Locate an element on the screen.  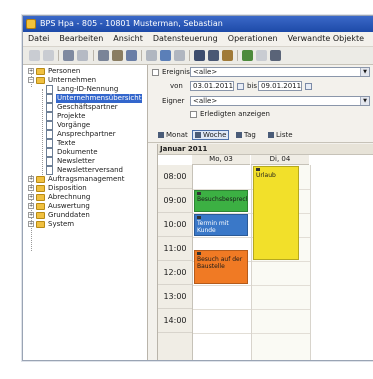
delete-icon is located at coordinates (179, 55).